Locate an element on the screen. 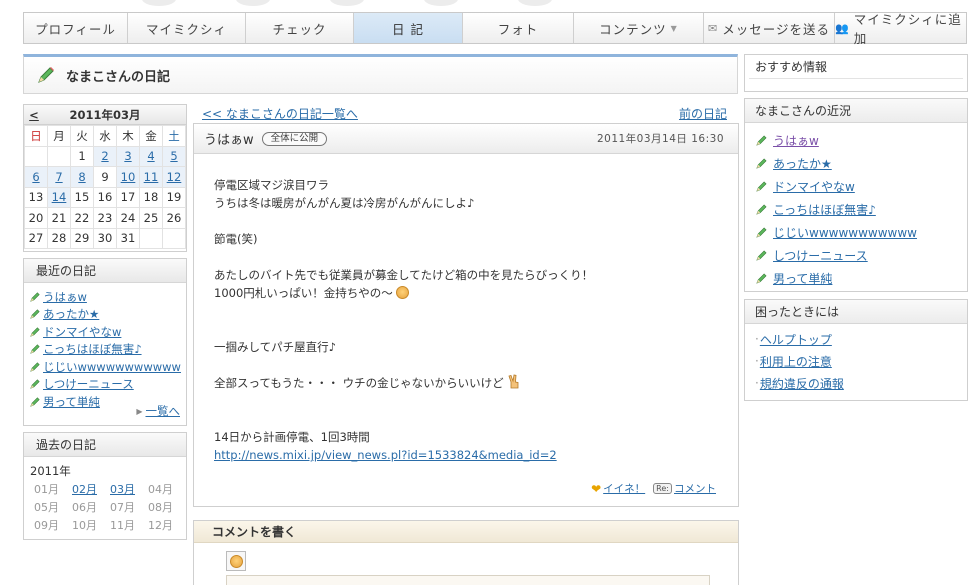 The height and width of the screenshot is (585, 978). entry-line: 全部スってもうた・・・ ウチの金じゃないからいいけど is located at coordinates (359, 383).